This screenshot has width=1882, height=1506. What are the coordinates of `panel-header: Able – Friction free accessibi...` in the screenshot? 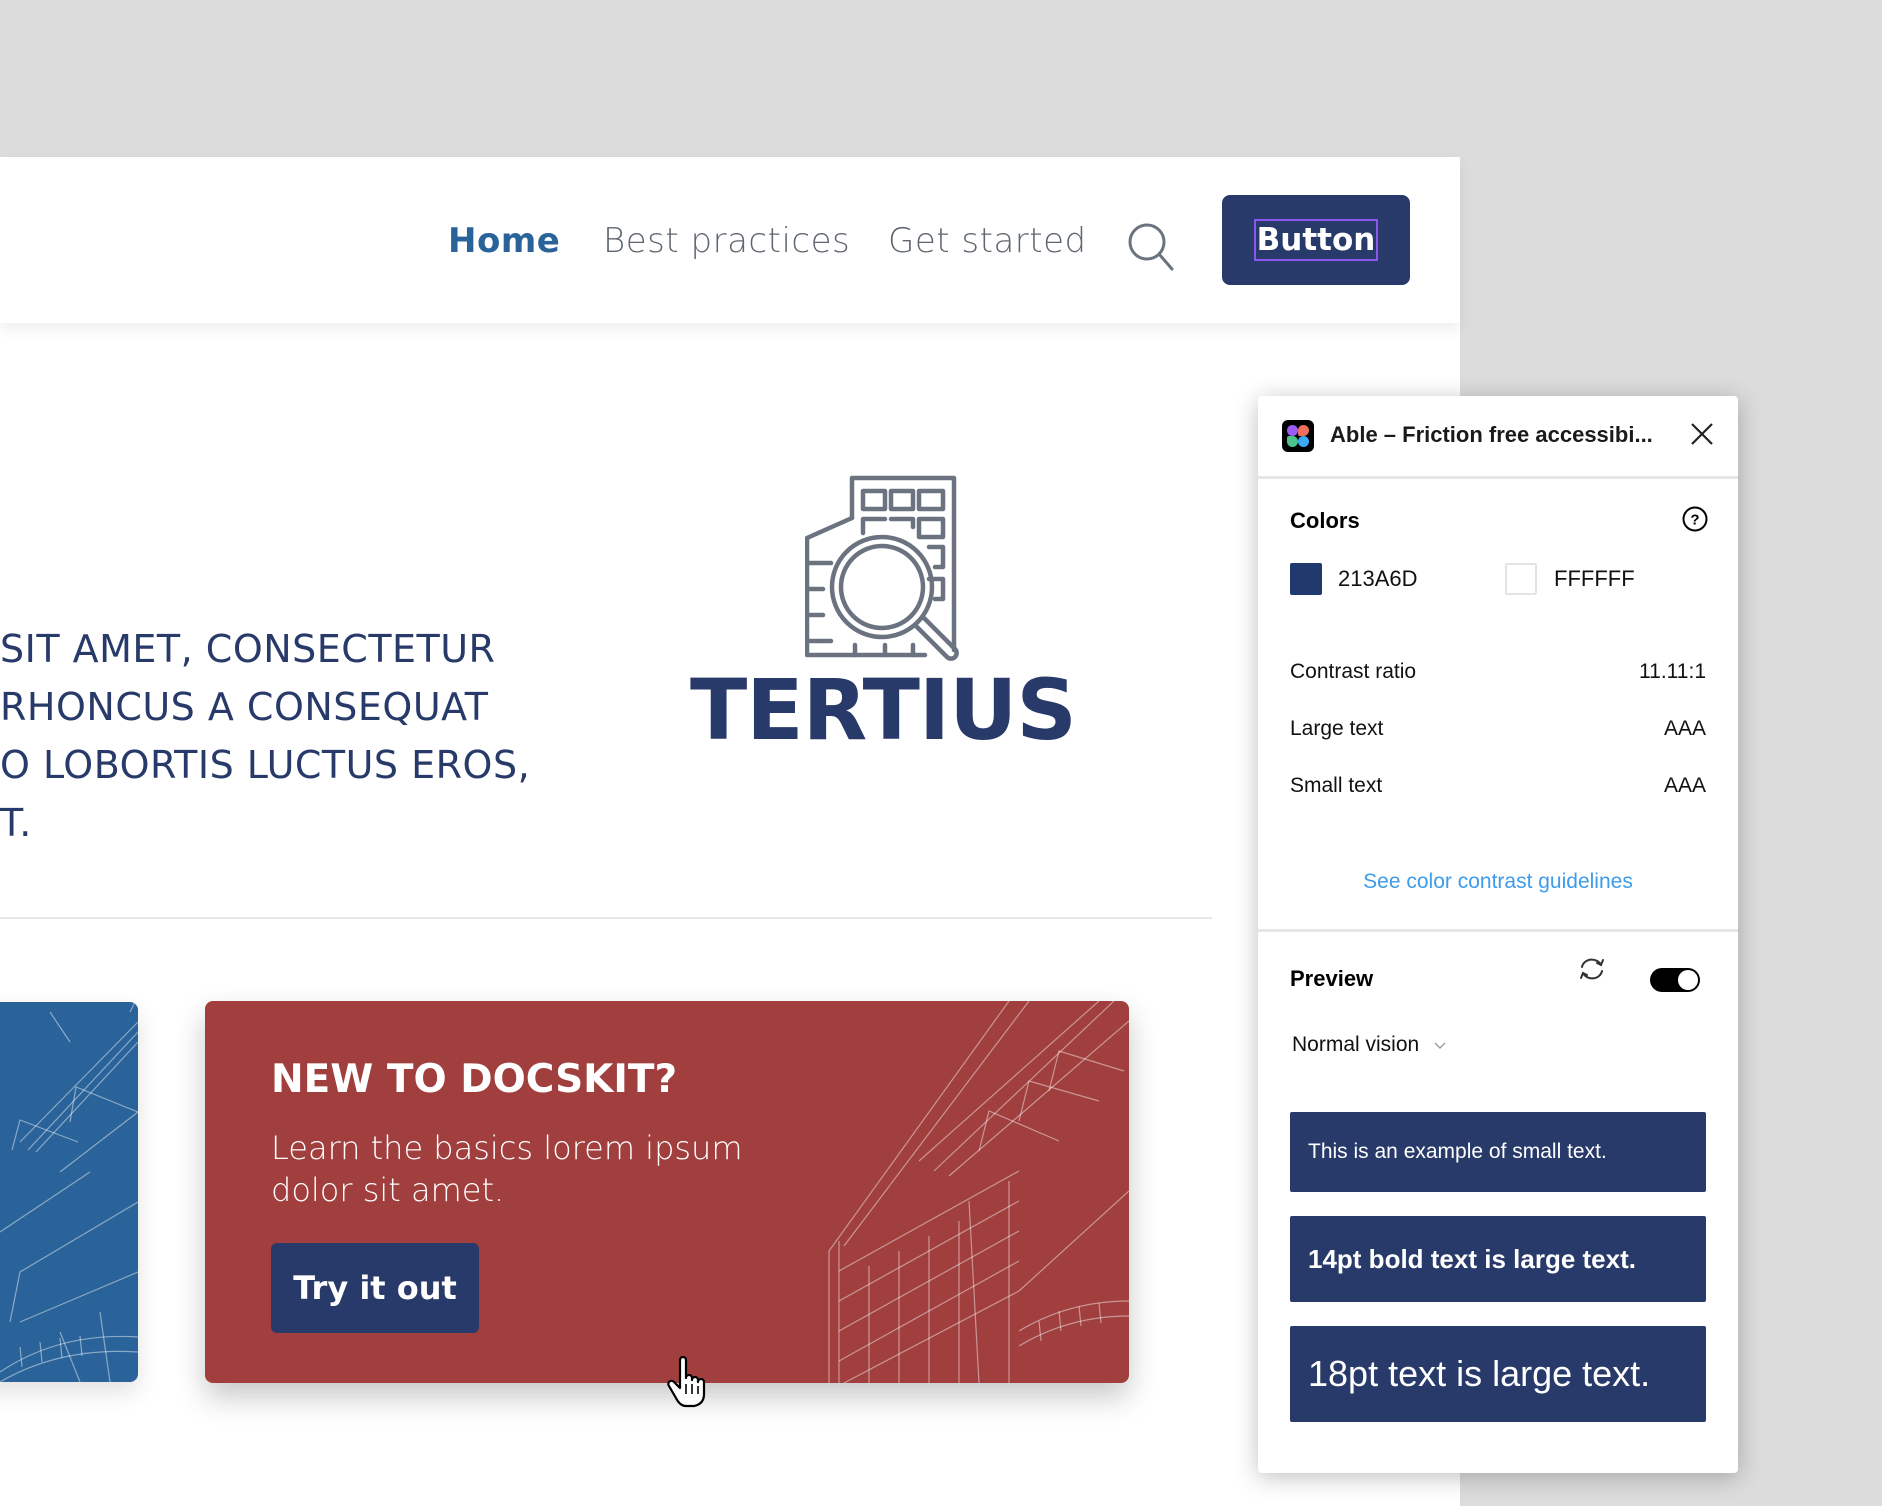 It's located at (1498, 437).